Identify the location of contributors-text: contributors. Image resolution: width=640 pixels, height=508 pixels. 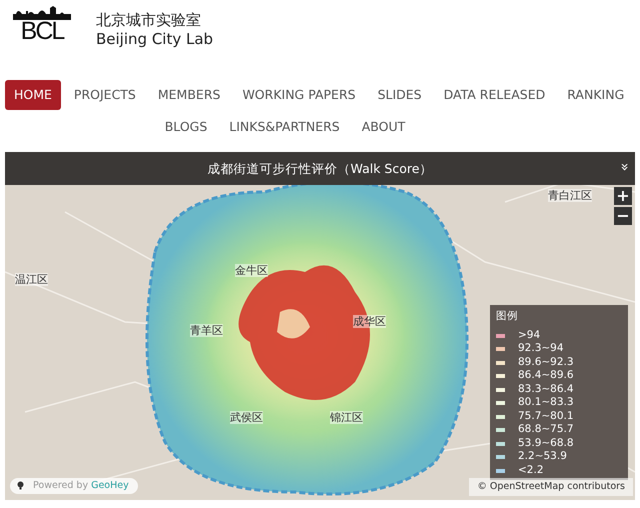
(596, 486).